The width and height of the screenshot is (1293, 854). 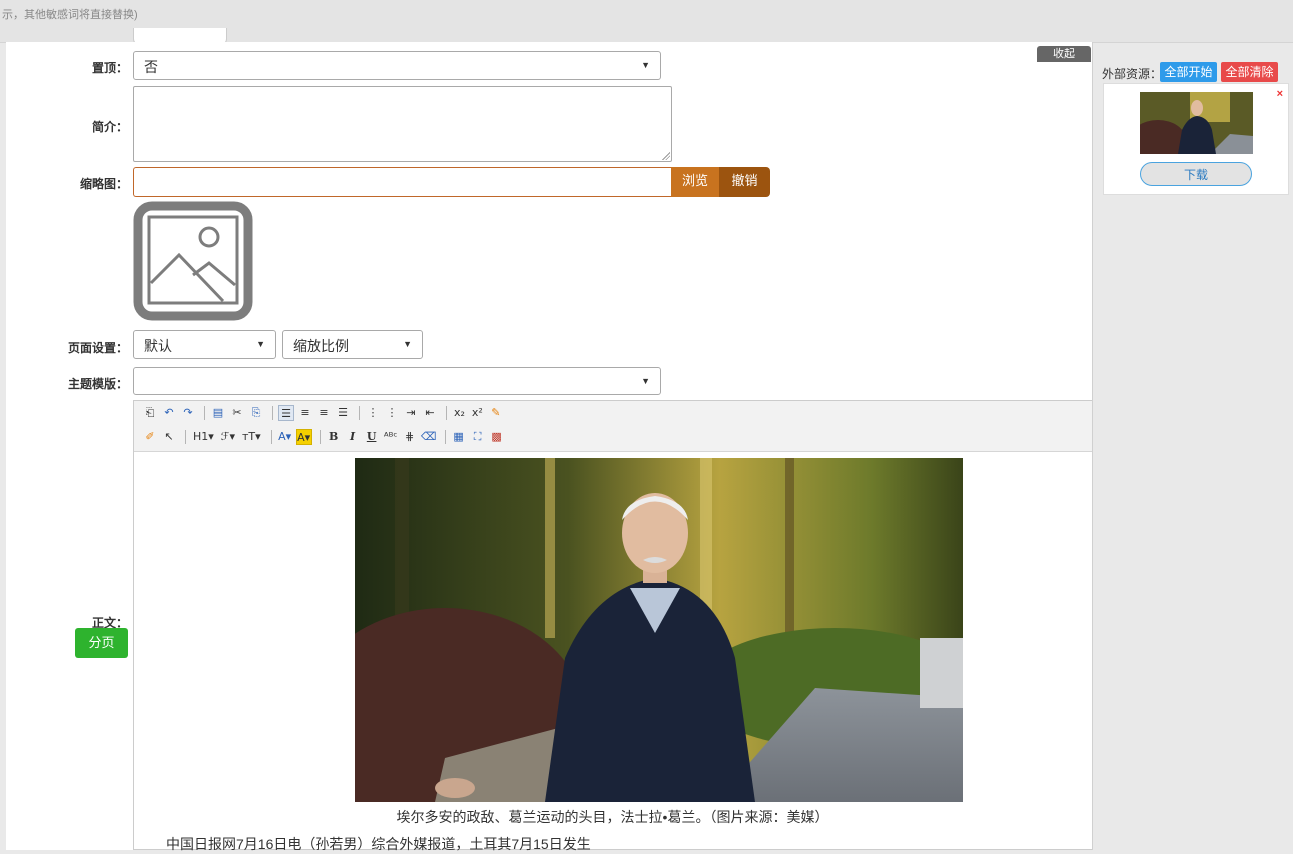 I want to click on scale-select-value: 缩放比例, so click(x=321, y=346).